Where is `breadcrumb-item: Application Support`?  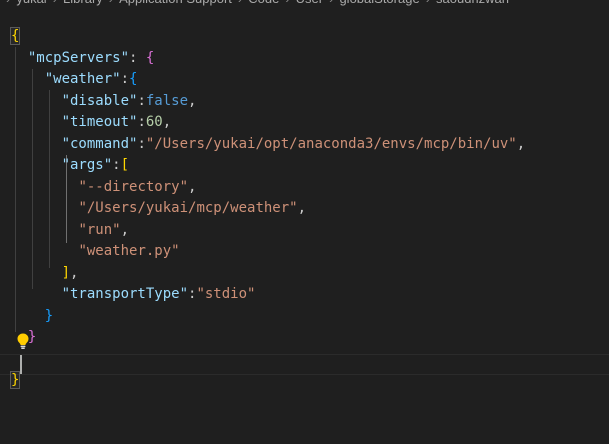 breadcrumb-item: Application Support is located at coordinates (175, 3).